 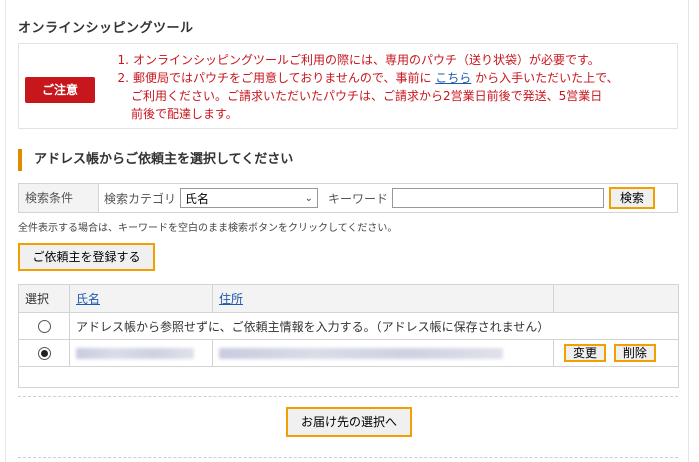 I want to click on row1-select-cell, so click(x=44, y=326).